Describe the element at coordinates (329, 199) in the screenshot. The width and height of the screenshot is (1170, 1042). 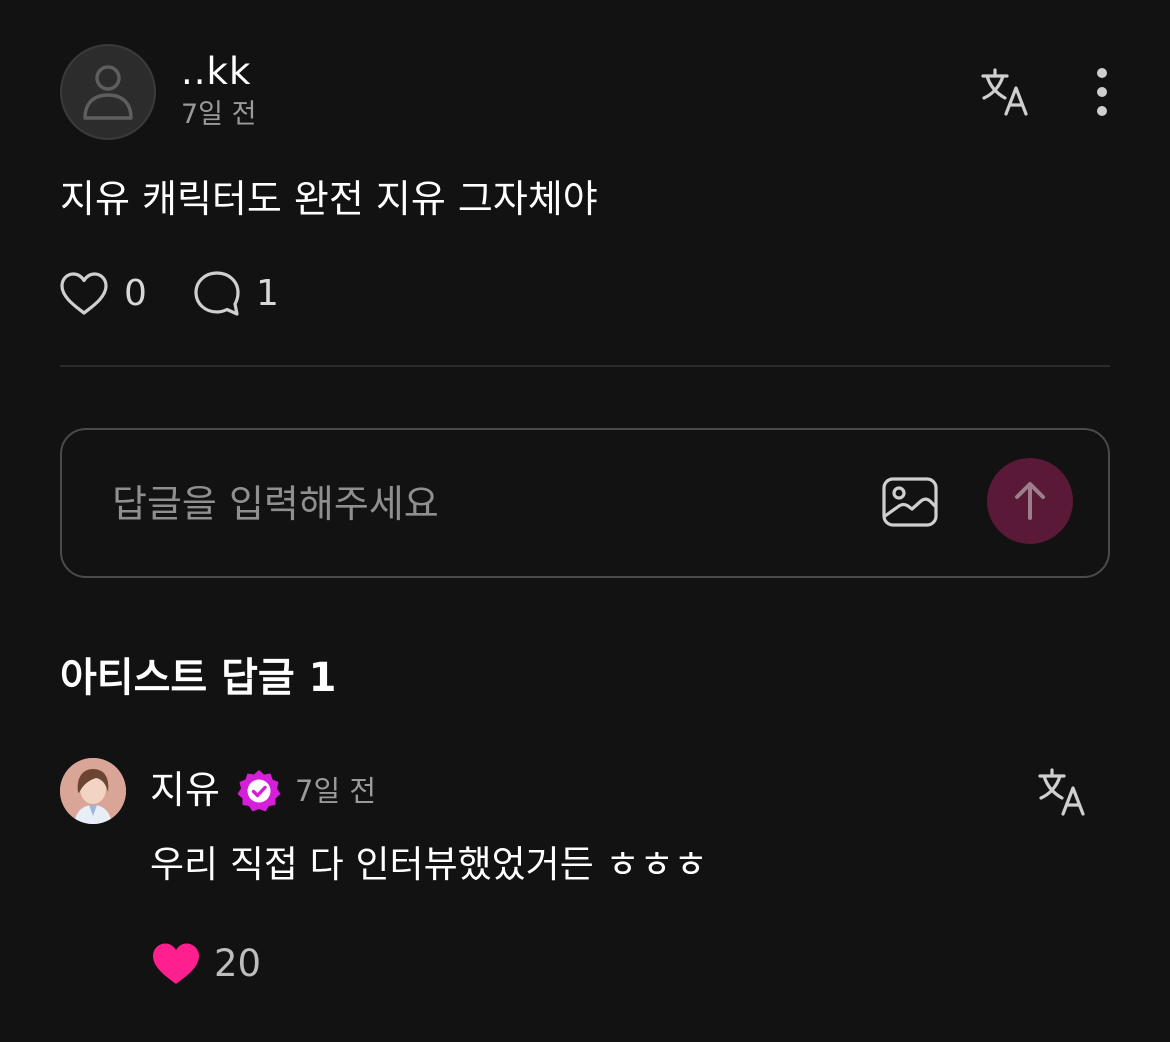
I see `post-body: 지유 캐릭터도 완전 지유 그자체야` at that location.